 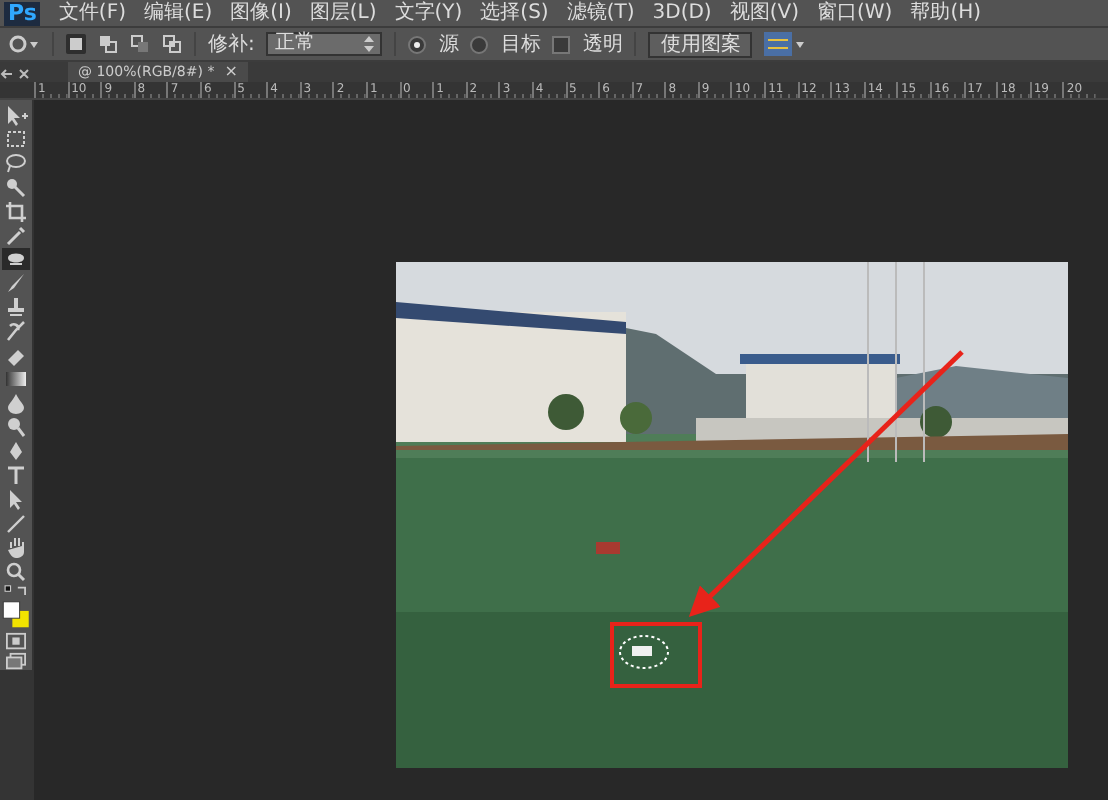 I want to click on menu-item: 文件(F), so click(x=92, y=13).